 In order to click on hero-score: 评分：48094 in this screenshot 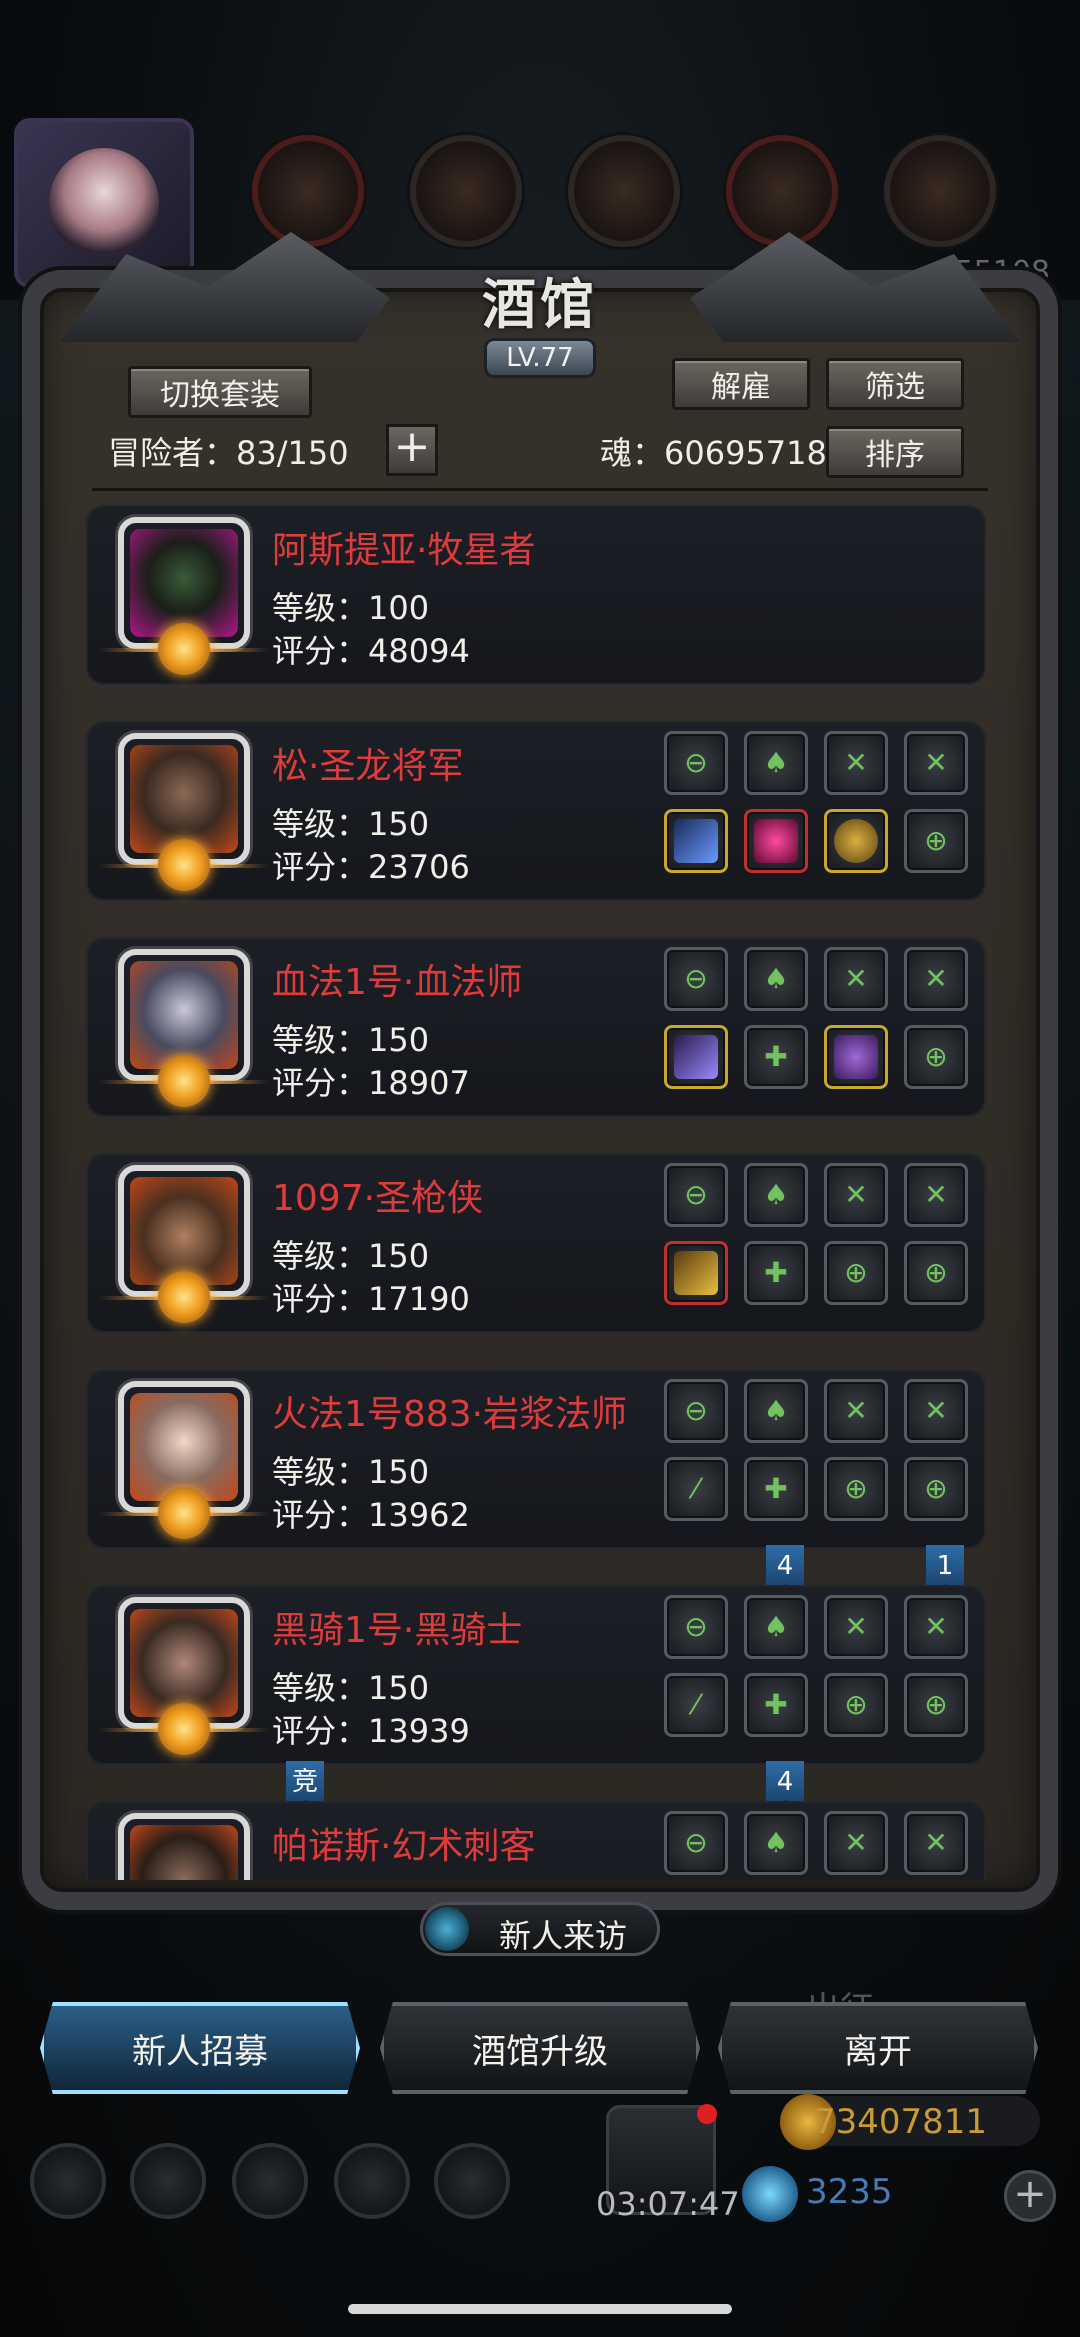, I will do `click(371, 651)`.